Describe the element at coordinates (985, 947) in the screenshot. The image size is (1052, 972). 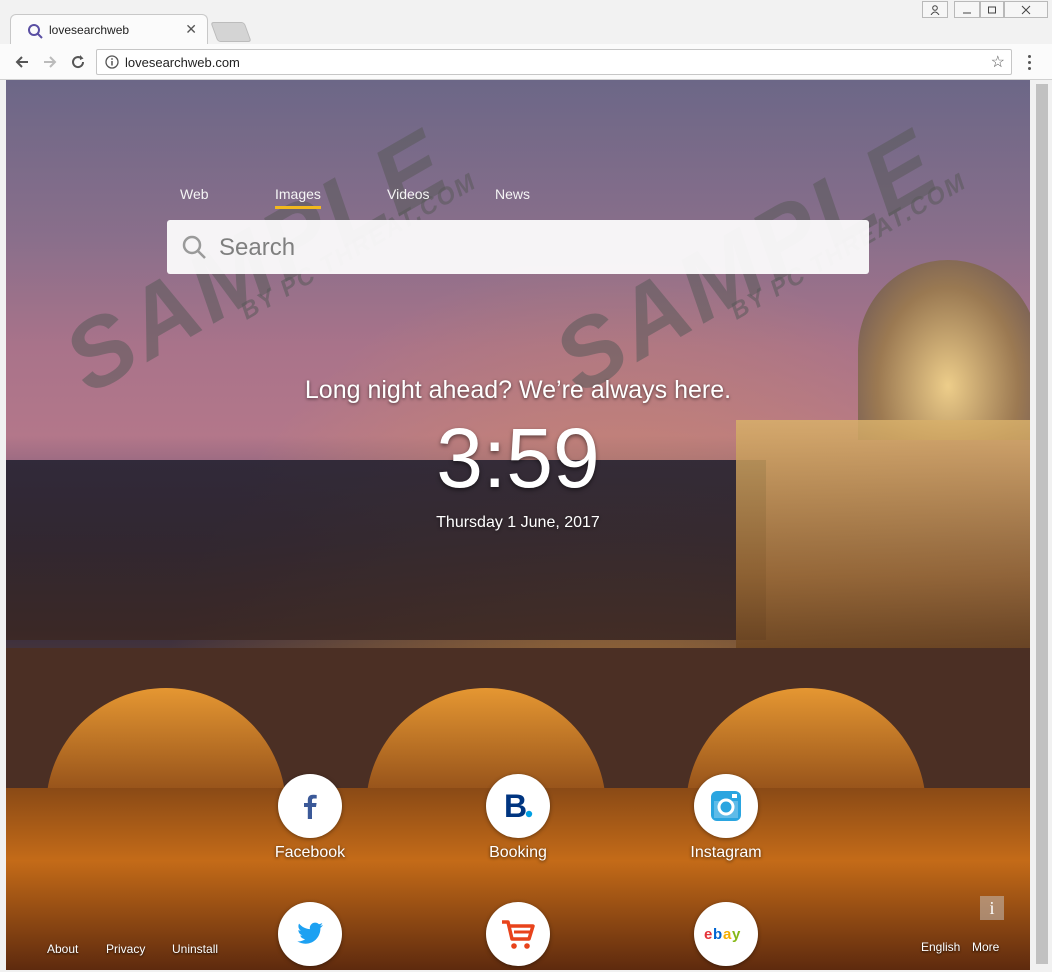
I see `more-link: More` at that location.